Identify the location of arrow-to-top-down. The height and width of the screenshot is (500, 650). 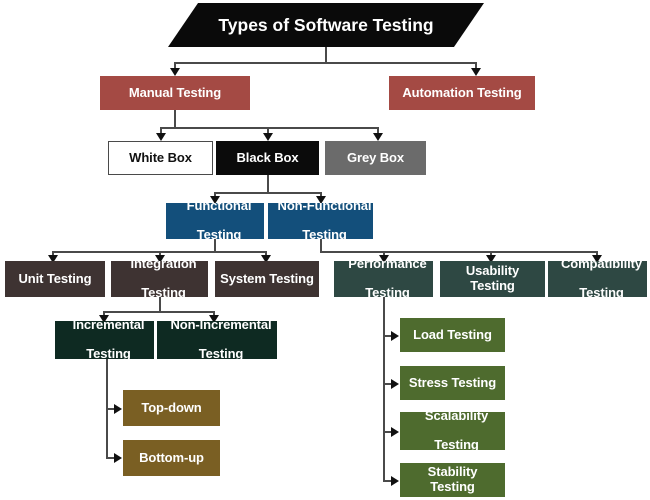
(118, 409).